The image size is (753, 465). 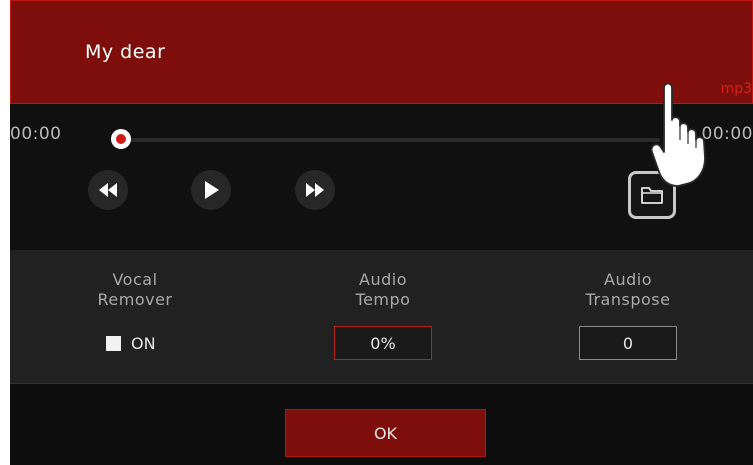 I want to click on audio-transpose-value: 0, so click(x=628, y=343).